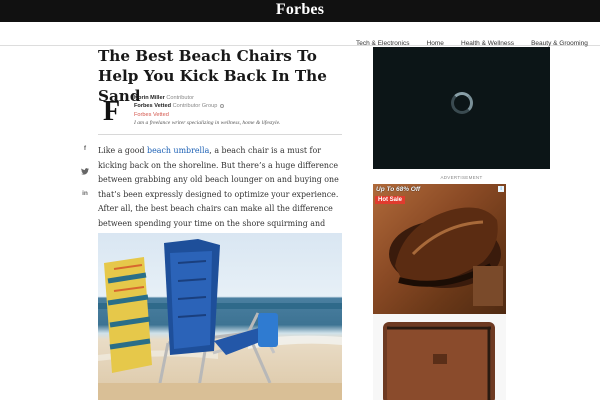 The width and height of the screenshot is (600, 400). What do you see at coordinates (123, 150) in the screenshot?
I see `intro-text-start: Like a good` at bounding box center [123, 150].